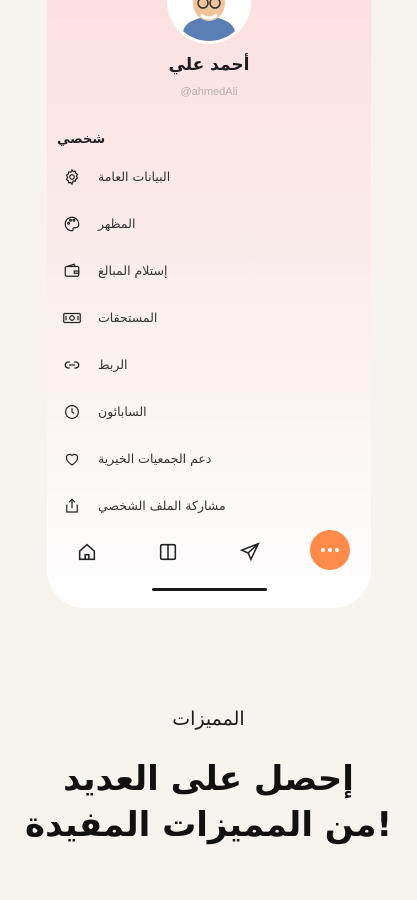 The height and width of the screenshot is (900, 417). What do you see at coordinates (209, 270) in the screenshot?
I see `menu-item-payouts: إستلام المبالغ` at bounding box center [209, 270].